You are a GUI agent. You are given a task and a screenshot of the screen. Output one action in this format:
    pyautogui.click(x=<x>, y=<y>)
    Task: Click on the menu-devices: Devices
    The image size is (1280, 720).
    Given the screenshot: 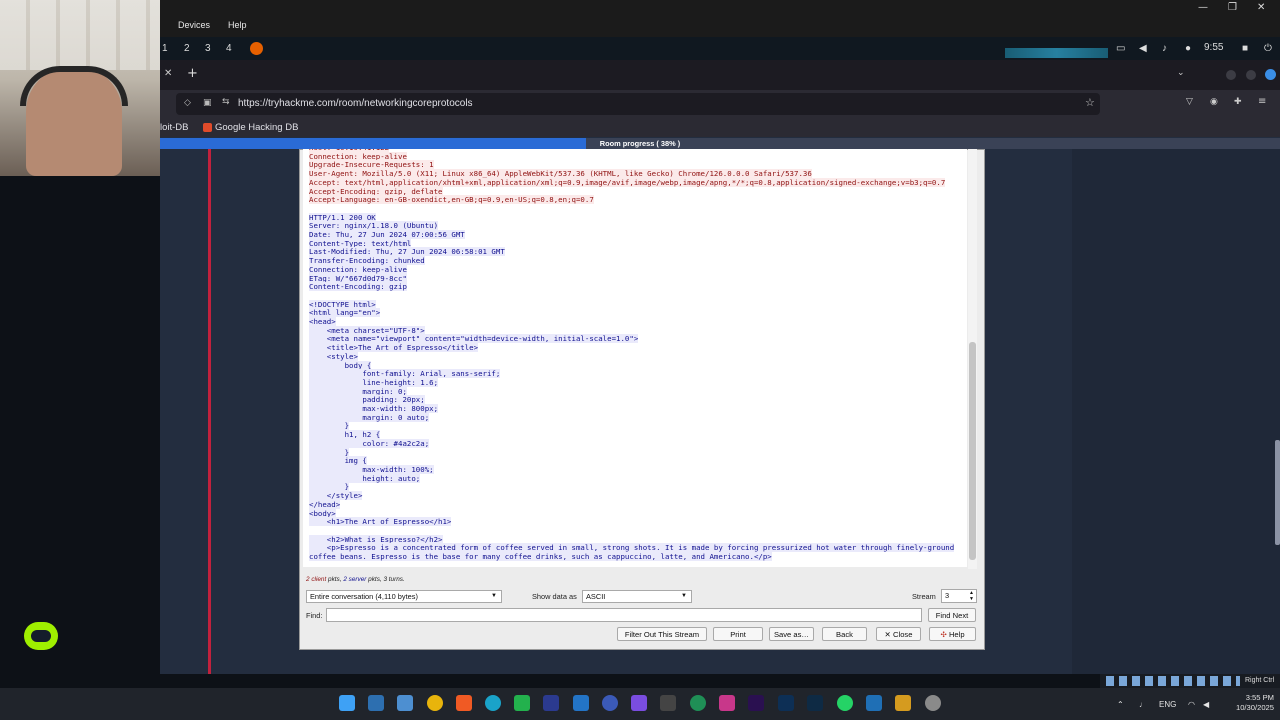 What is the action you would take?
    pyautogui.click(x=194, y=25)
    